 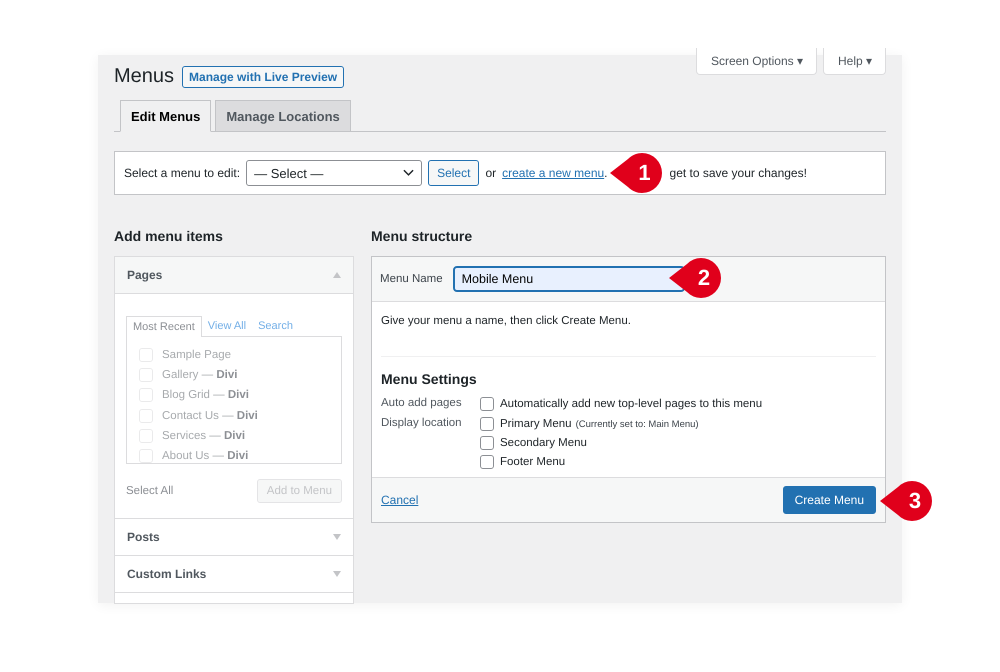 I want to click on page-label: About Us — Divi, so click(x=205, y=456).